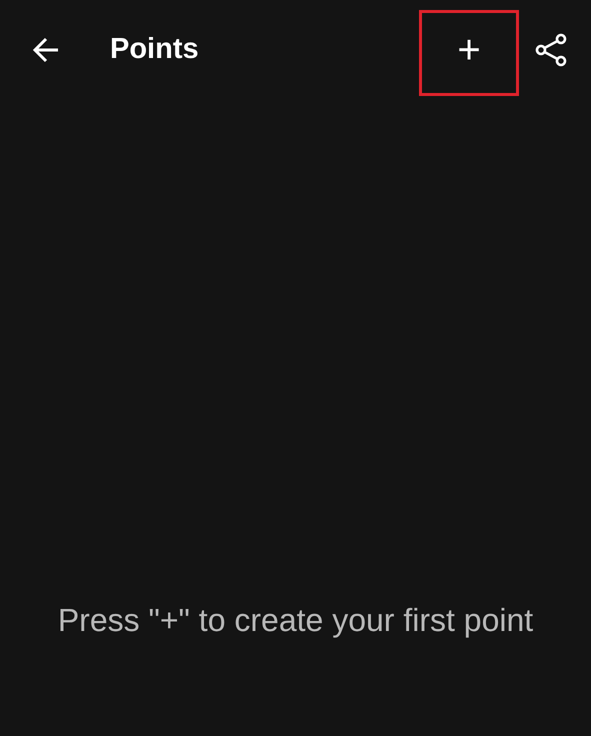 This screenshot has width=591, height=736. What do you see at coordinates (154, 50) in the screenshot?
I see `screen-title: Points` at bounding box center [154, 50].